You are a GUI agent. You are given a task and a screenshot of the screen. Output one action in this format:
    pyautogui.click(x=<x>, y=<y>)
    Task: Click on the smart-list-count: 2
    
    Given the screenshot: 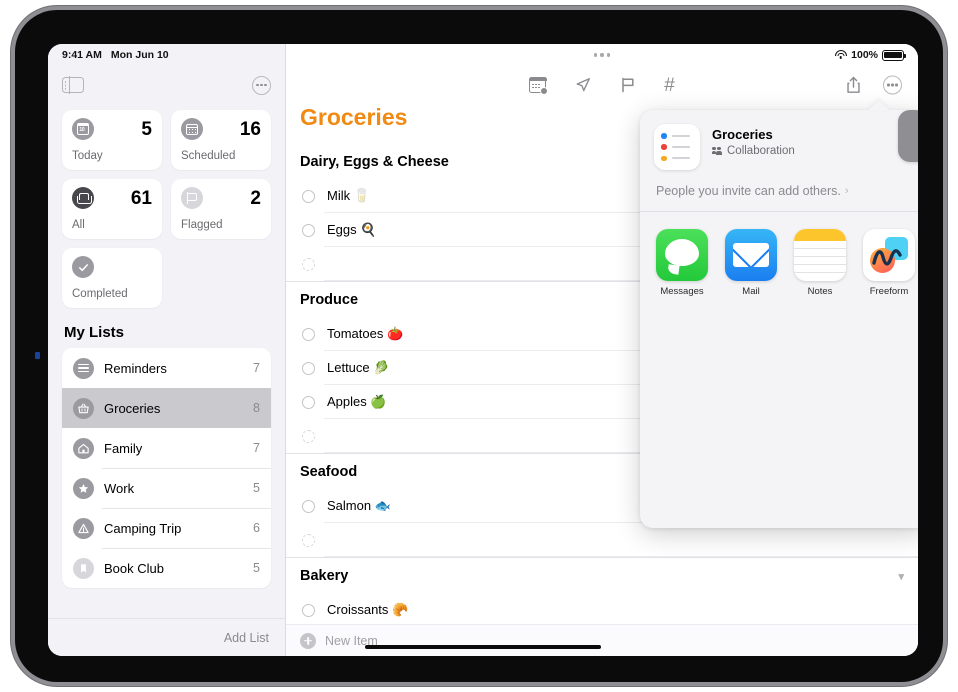 What is the action you would take?
    pyautogui.click(x=255, y=198)
    